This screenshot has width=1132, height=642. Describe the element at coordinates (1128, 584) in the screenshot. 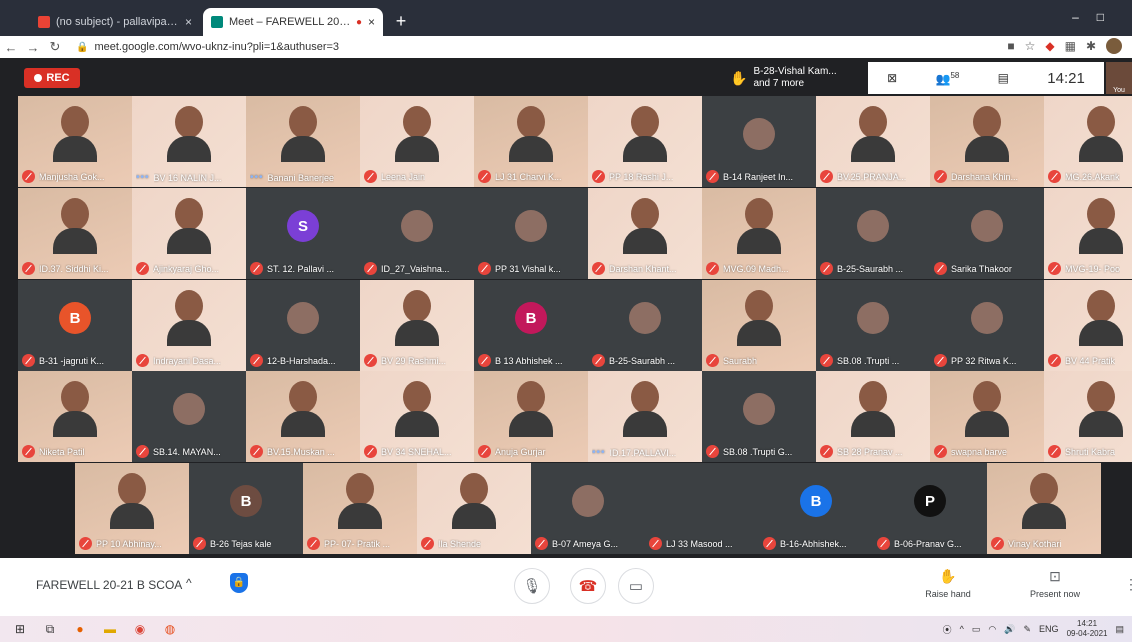

I see `more-options-icon: ⋮` at that location.